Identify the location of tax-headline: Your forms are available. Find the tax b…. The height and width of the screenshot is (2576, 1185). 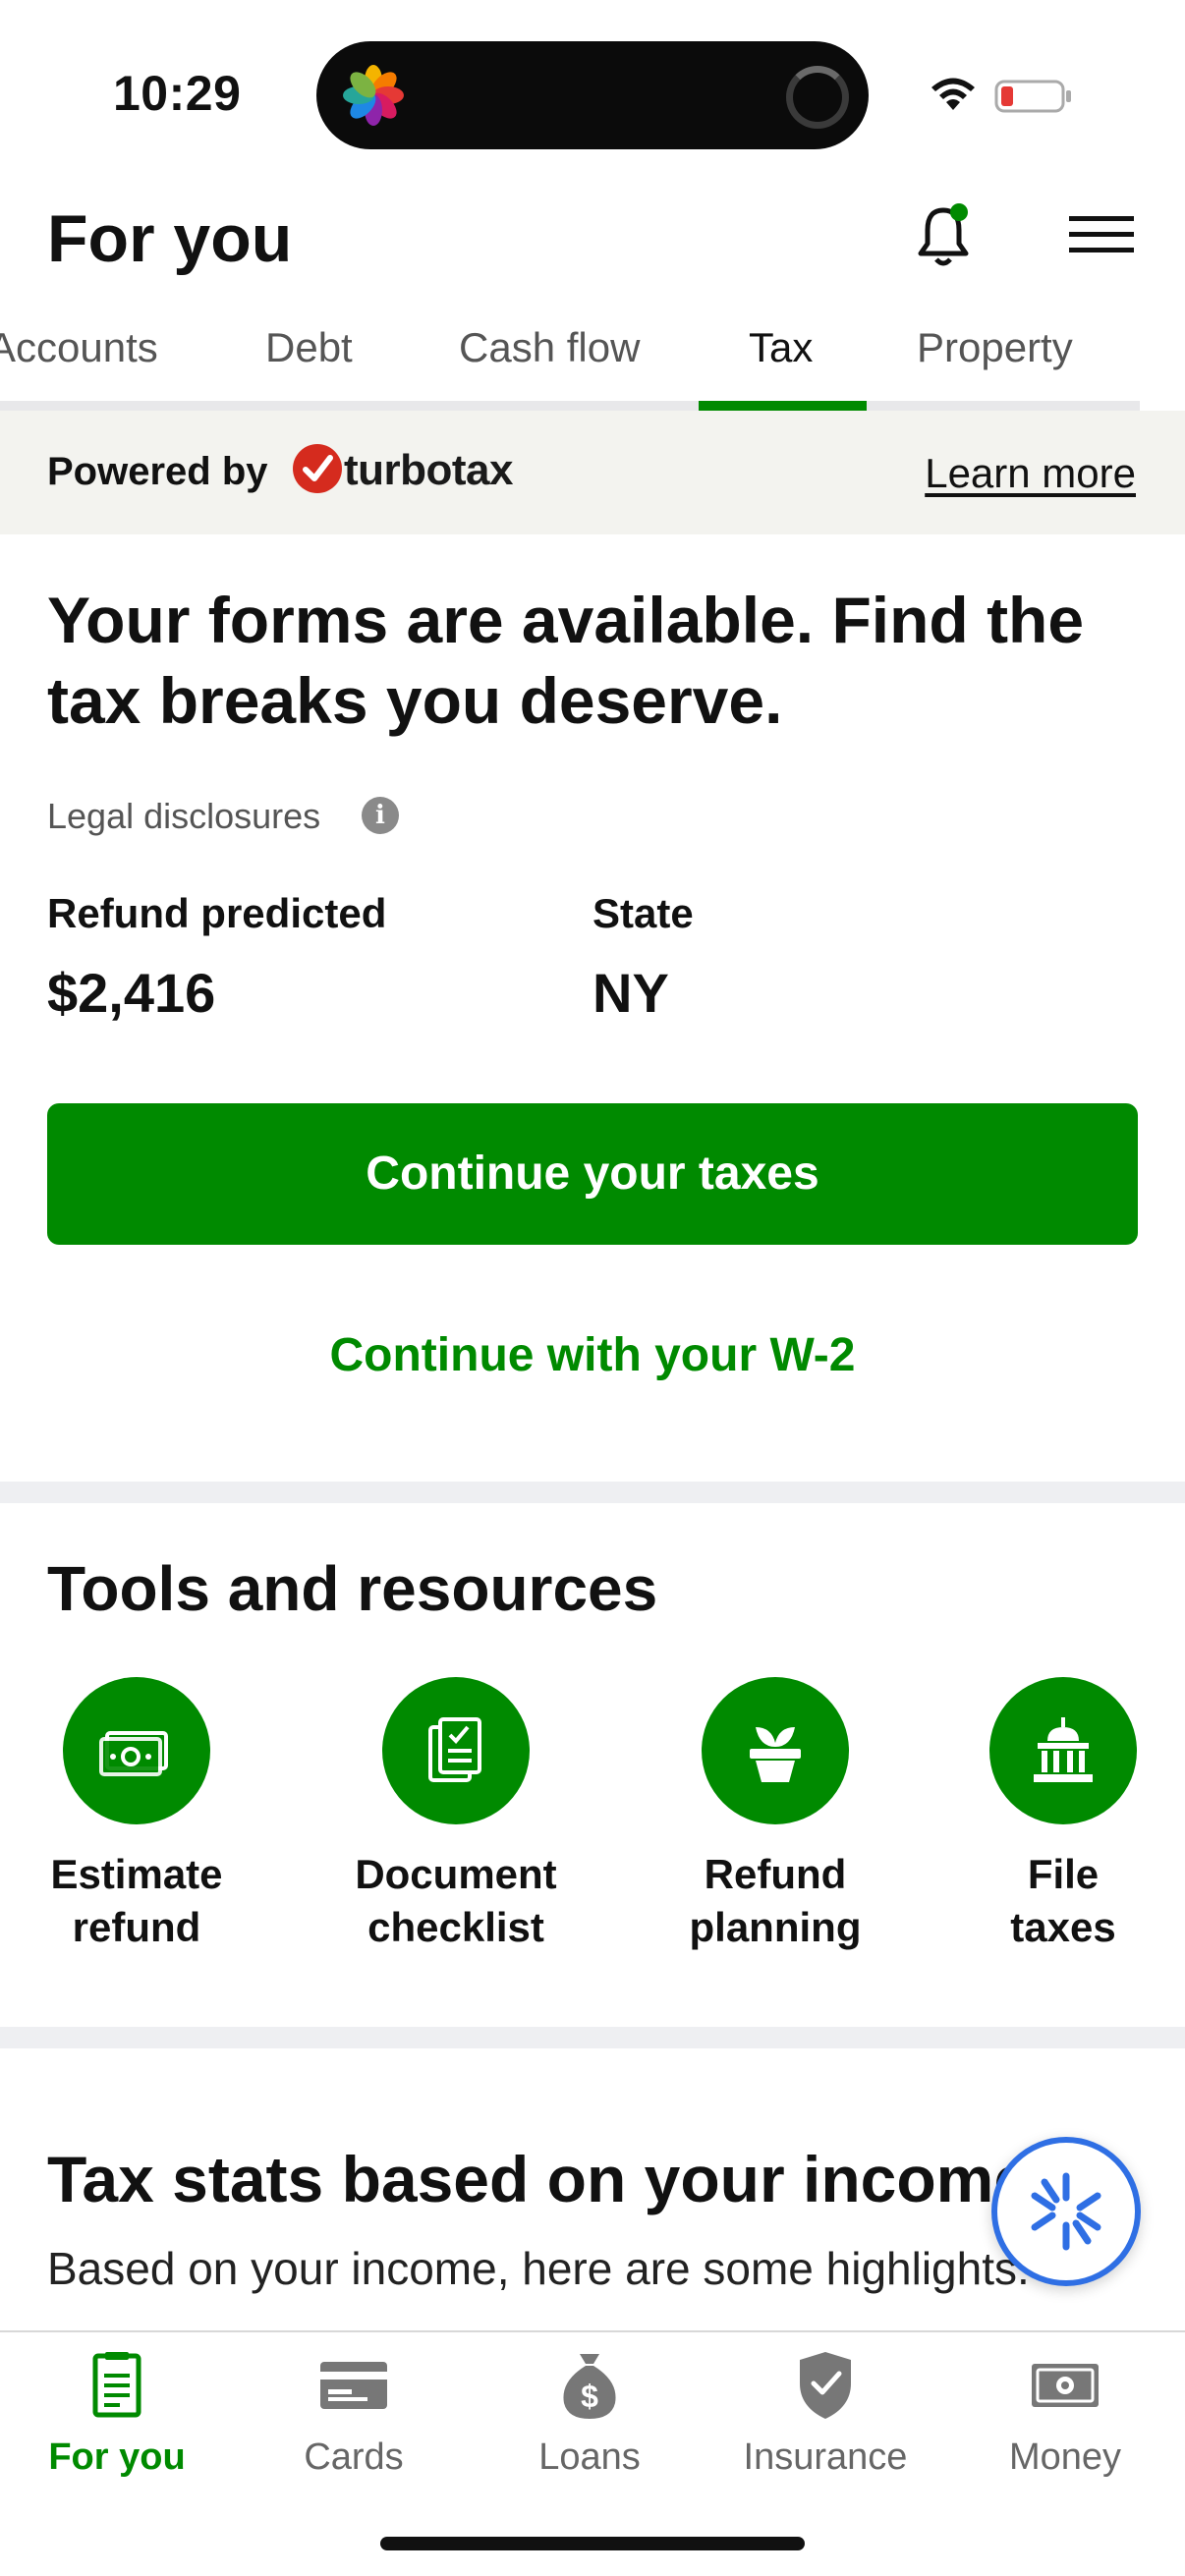
(566, 660).